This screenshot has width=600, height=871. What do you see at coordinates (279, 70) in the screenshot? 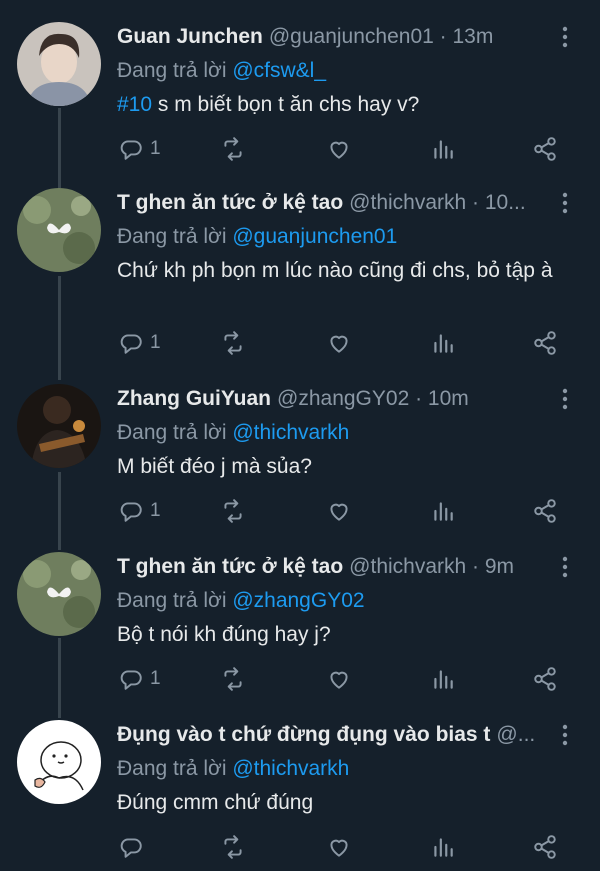
I see `reply-mention: @cfsw&l_` at bounding box center [279, 70].